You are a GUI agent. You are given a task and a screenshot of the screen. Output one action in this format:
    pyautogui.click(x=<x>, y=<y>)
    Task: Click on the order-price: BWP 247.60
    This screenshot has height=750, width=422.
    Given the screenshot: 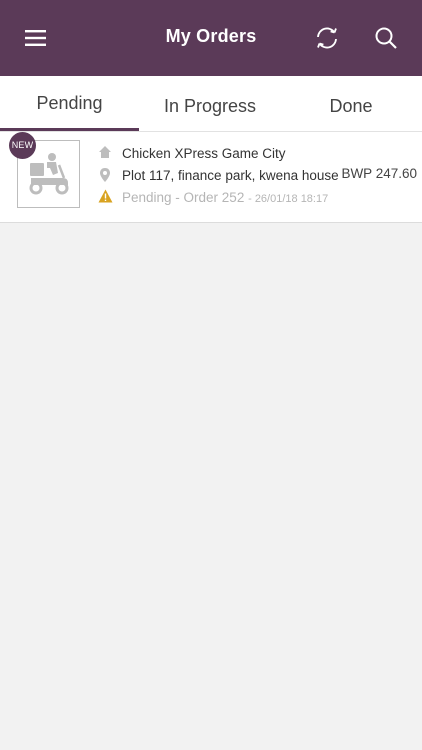 What is the action you would take?
    pyautogui.click(x=379, y=173)
    